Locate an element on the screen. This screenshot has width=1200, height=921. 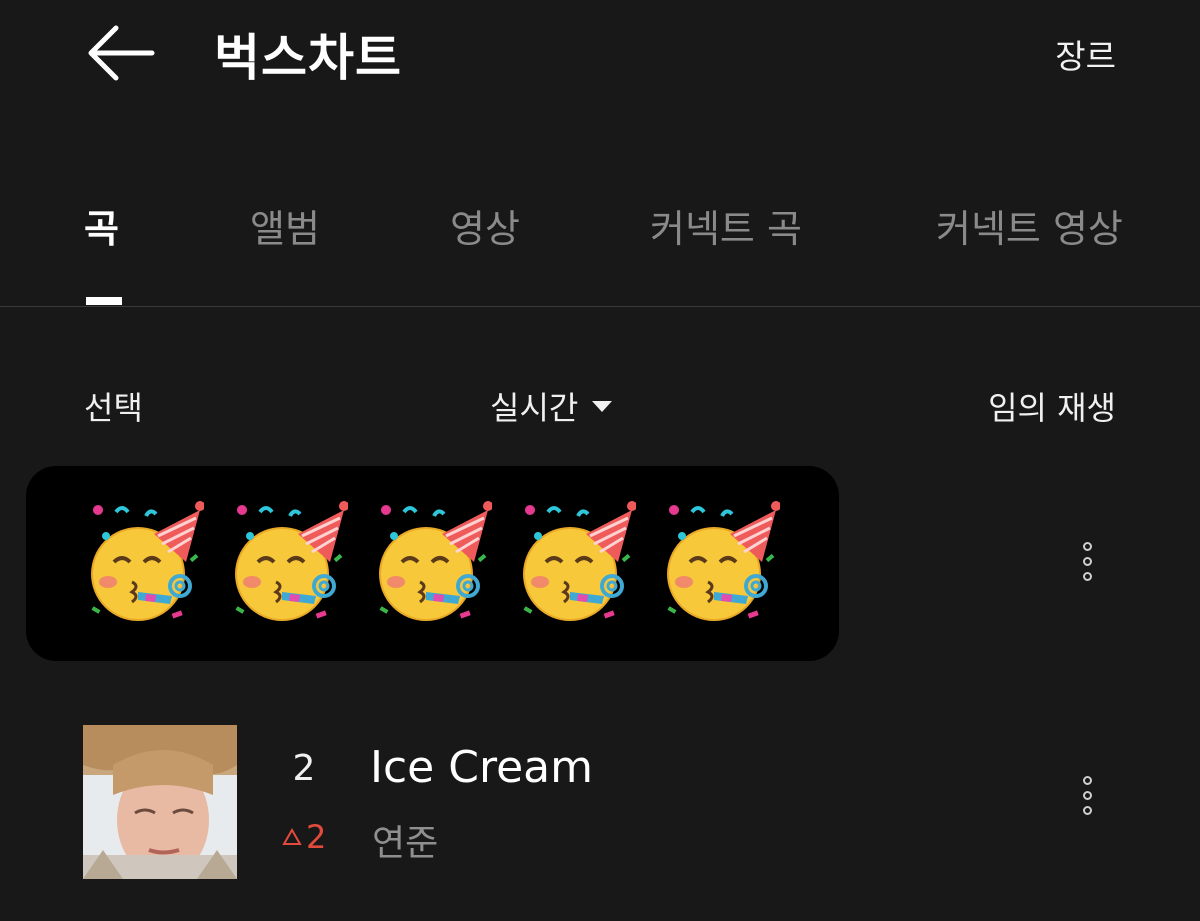
rank-number: 2 is located at coordinates (304, 768).